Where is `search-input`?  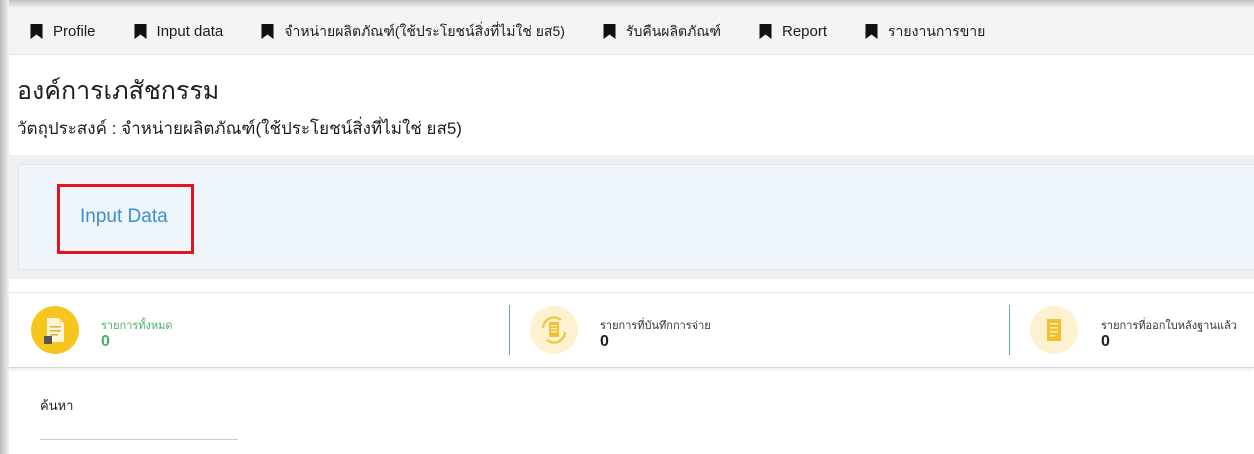
search-input is located at coordinates (139, 430).